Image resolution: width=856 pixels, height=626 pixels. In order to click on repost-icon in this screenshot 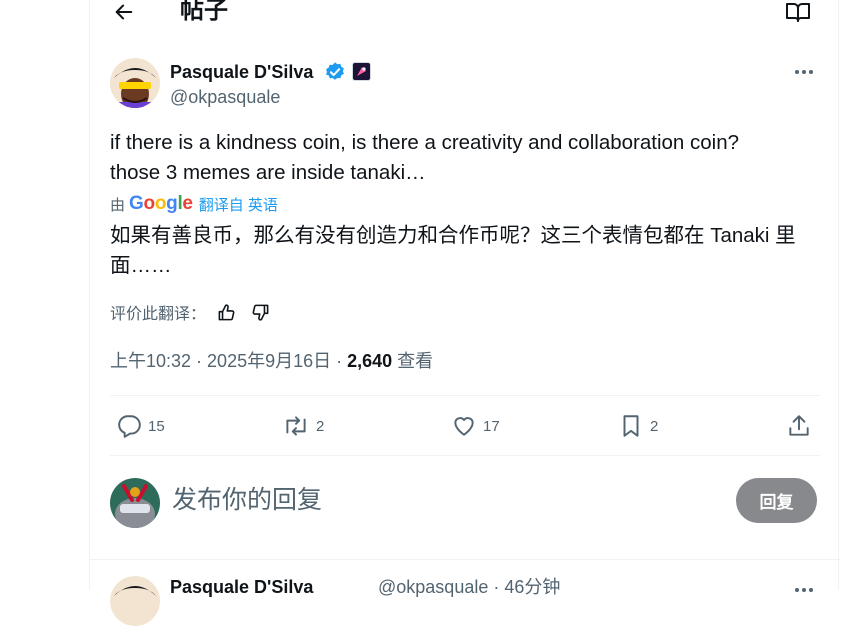, I will do `click(296, 426)`.